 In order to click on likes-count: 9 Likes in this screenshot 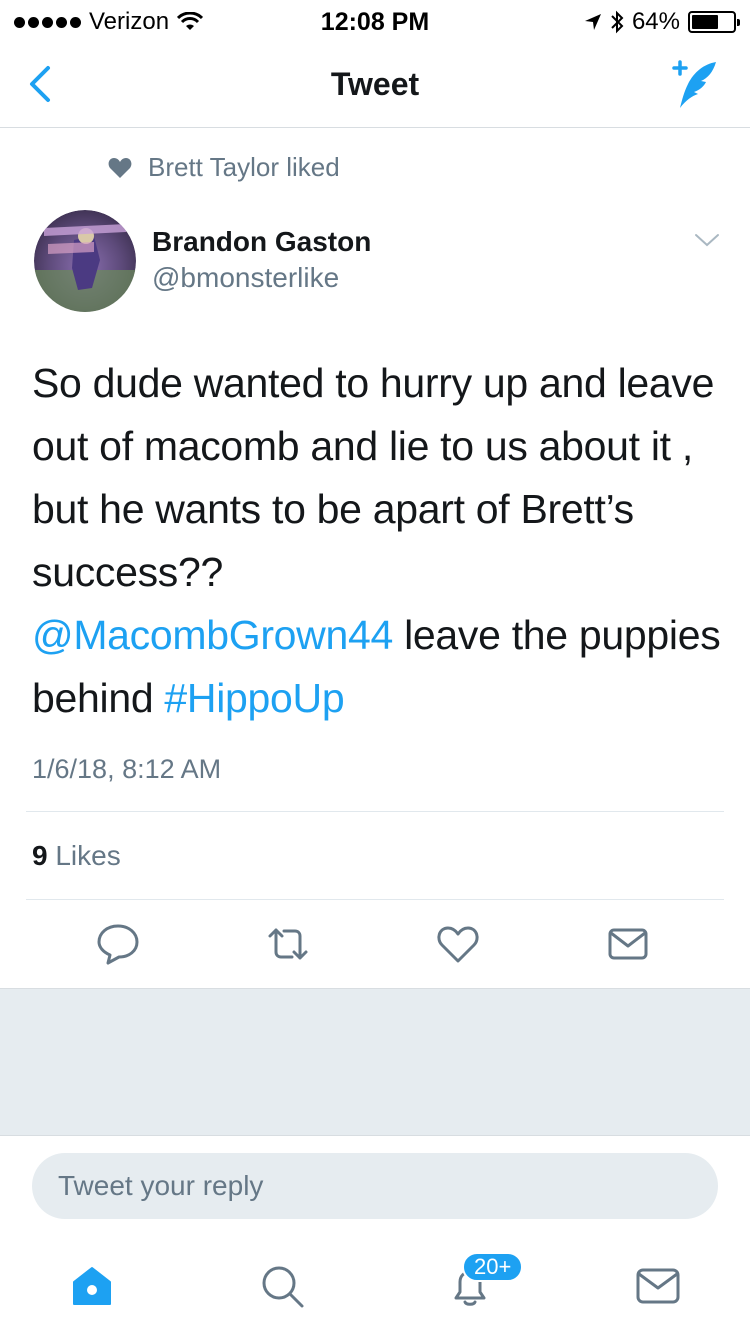, I will do `click(76, 856)`.